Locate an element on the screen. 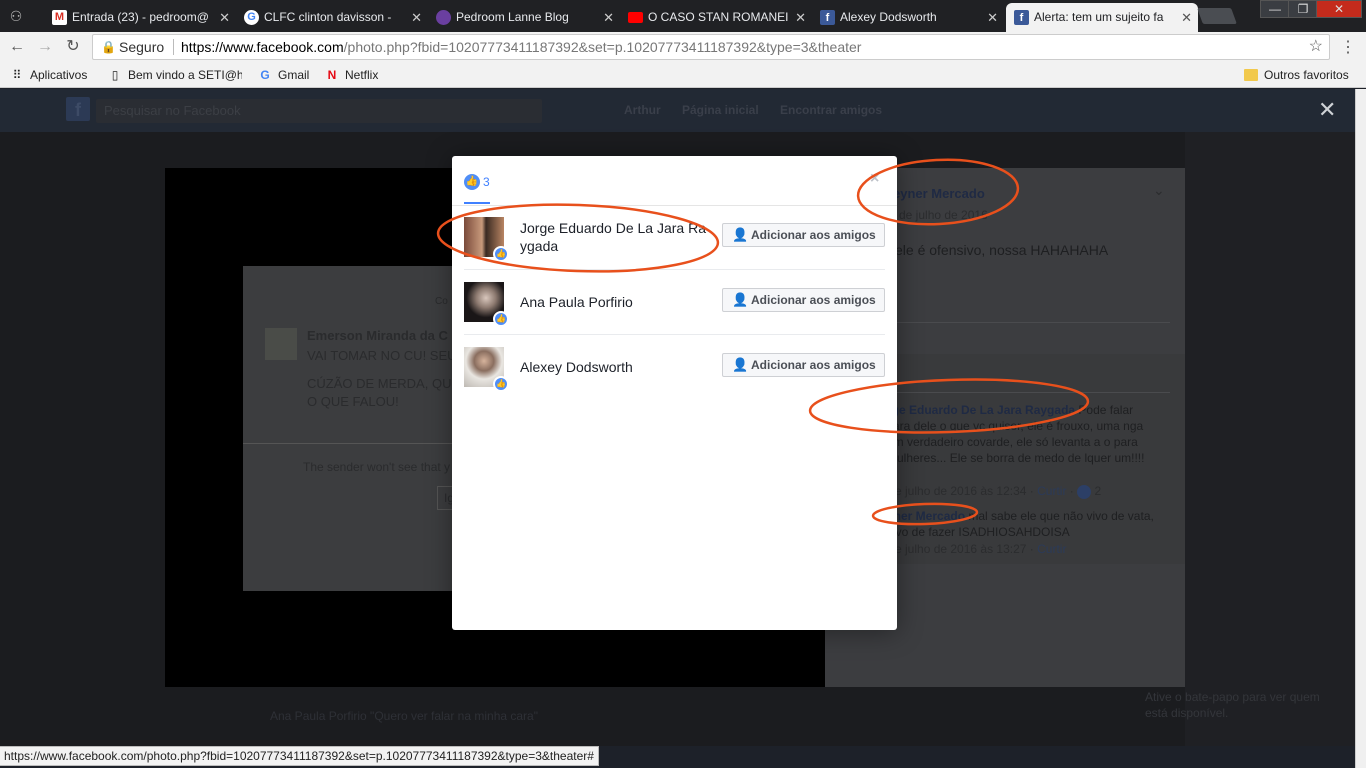 The height and width of the screenshot is (768, 1366). comment-author: yner Mercado is located at coordinates (926, 516).